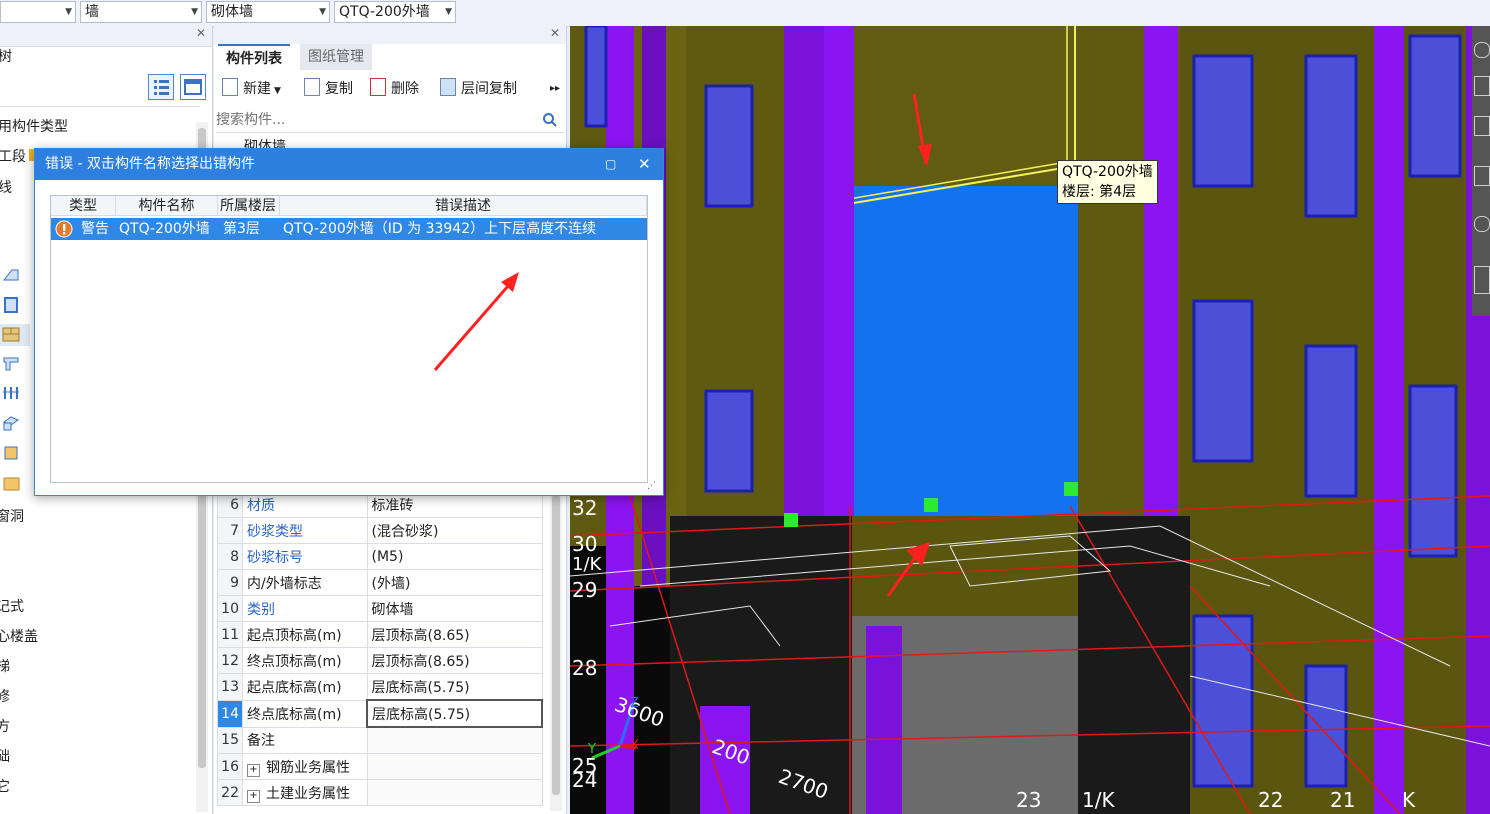 The width and height of the screenshot is (1490, 814). I want to click on door-icon, so click(11, 305).